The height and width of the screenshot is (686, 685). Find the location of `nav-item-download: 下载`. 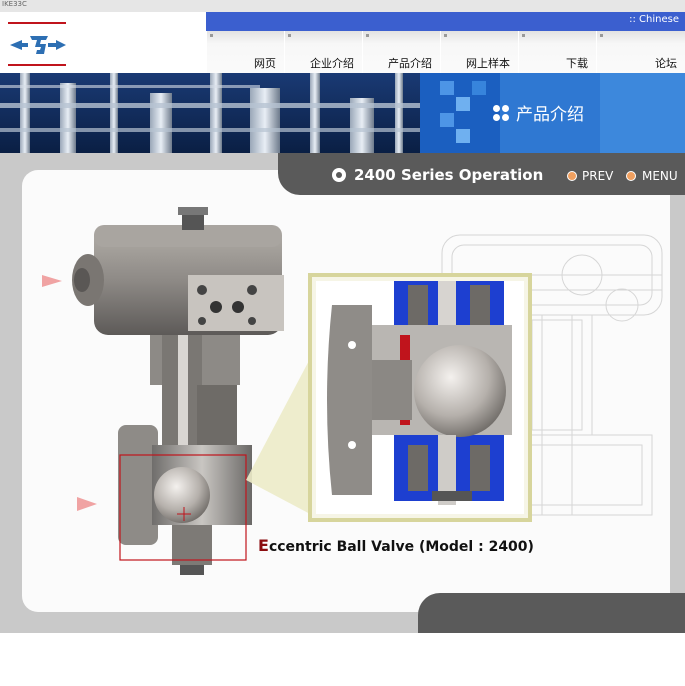

nav-item-download: 下载 is located at coordinates (557, 52).